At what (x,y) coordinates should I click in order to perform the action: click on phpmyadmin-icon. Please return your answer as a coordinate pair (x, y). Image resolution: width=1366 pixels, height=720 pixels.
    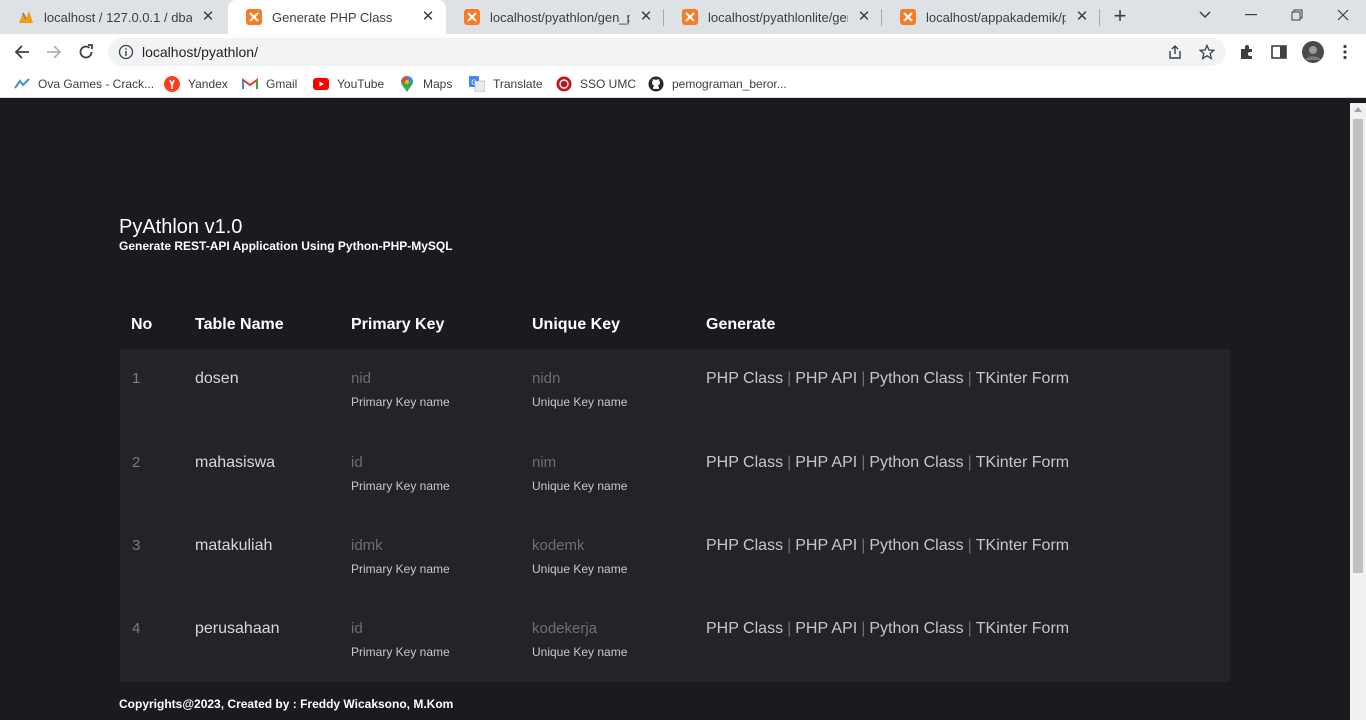
    Looking at the image, I should click on (26, 17).